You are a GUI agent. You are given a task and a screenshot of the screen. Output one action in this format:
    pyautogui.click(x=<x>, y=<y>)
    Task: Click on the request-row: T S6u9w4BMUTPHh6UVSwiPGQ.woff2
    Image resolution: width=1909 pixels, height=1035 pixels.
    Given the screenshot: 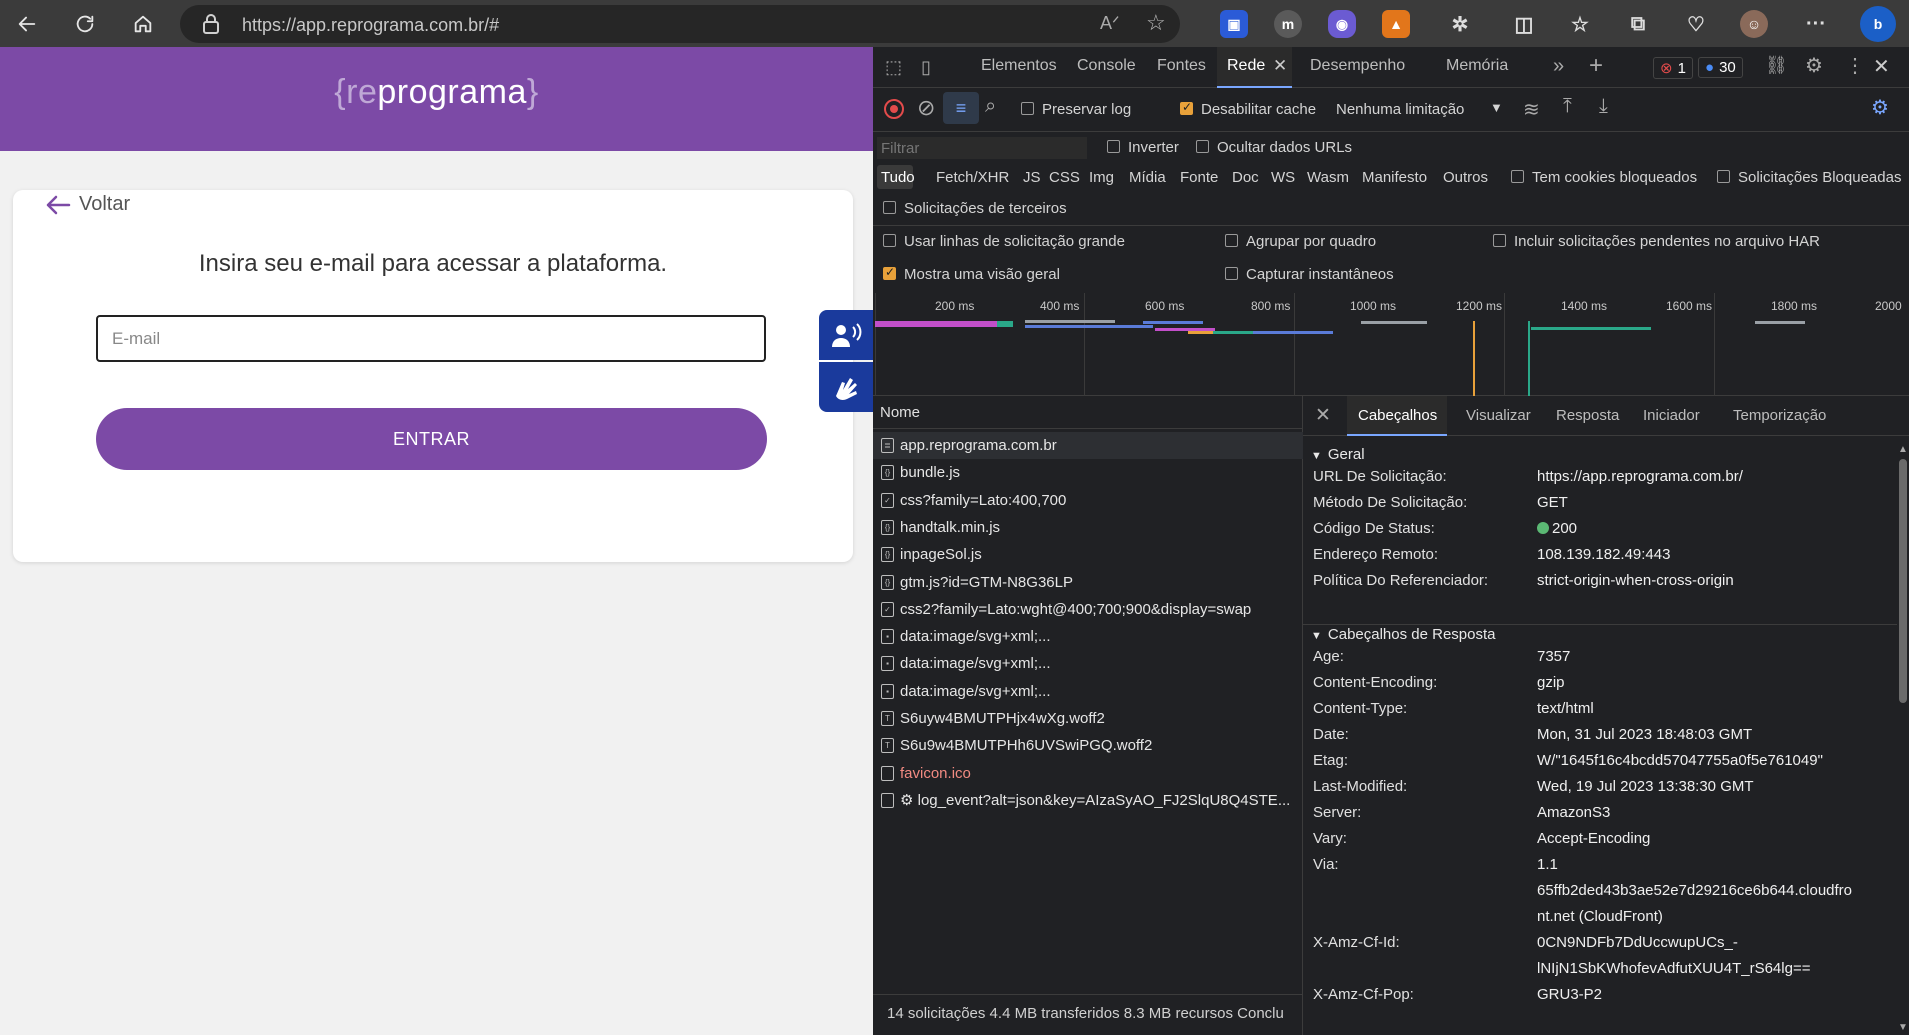 What is the action you would take?
    pyautogui.click(x=1088, y=745)
    